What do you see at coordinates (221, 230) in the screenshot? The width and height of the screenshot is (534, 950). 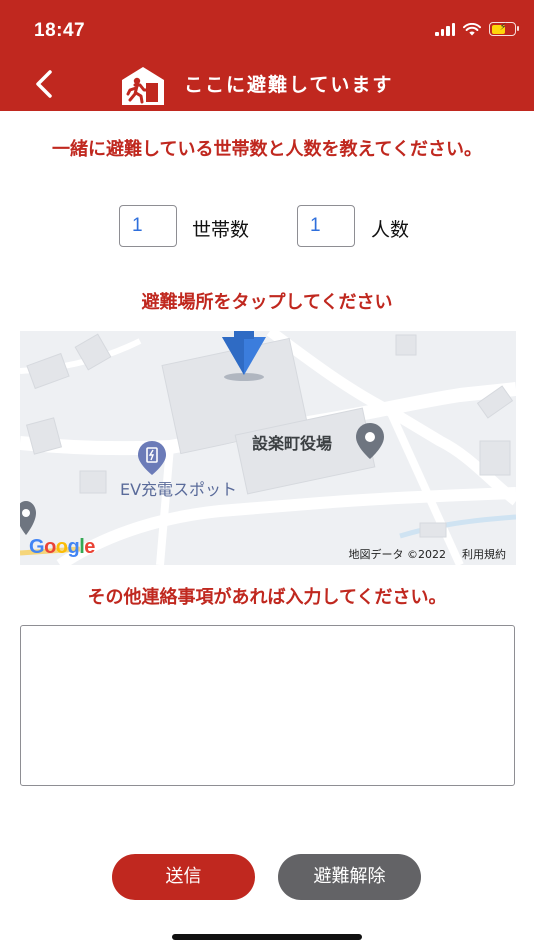 I see `households-label: 世帯数` at bounding box center [221, 230].